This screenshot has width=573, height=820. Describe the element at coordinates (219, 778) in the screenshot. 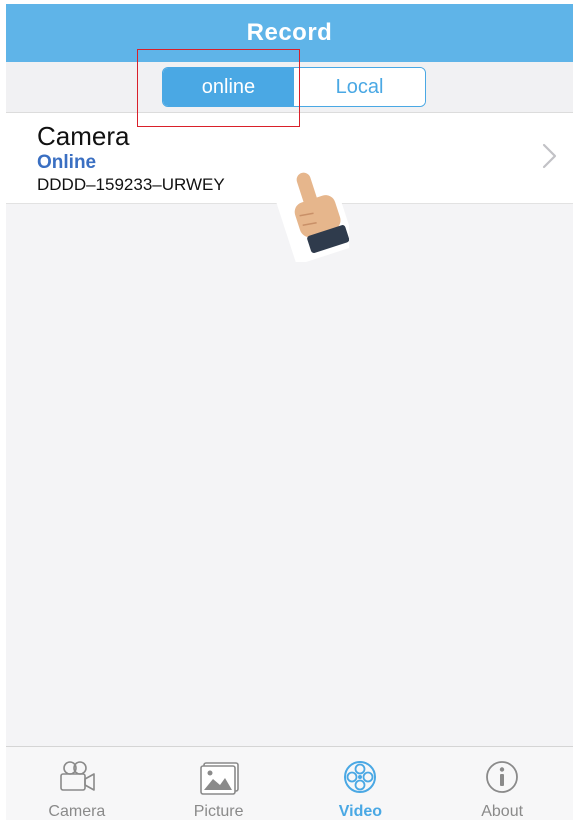

I see `picture-icon` at that location.